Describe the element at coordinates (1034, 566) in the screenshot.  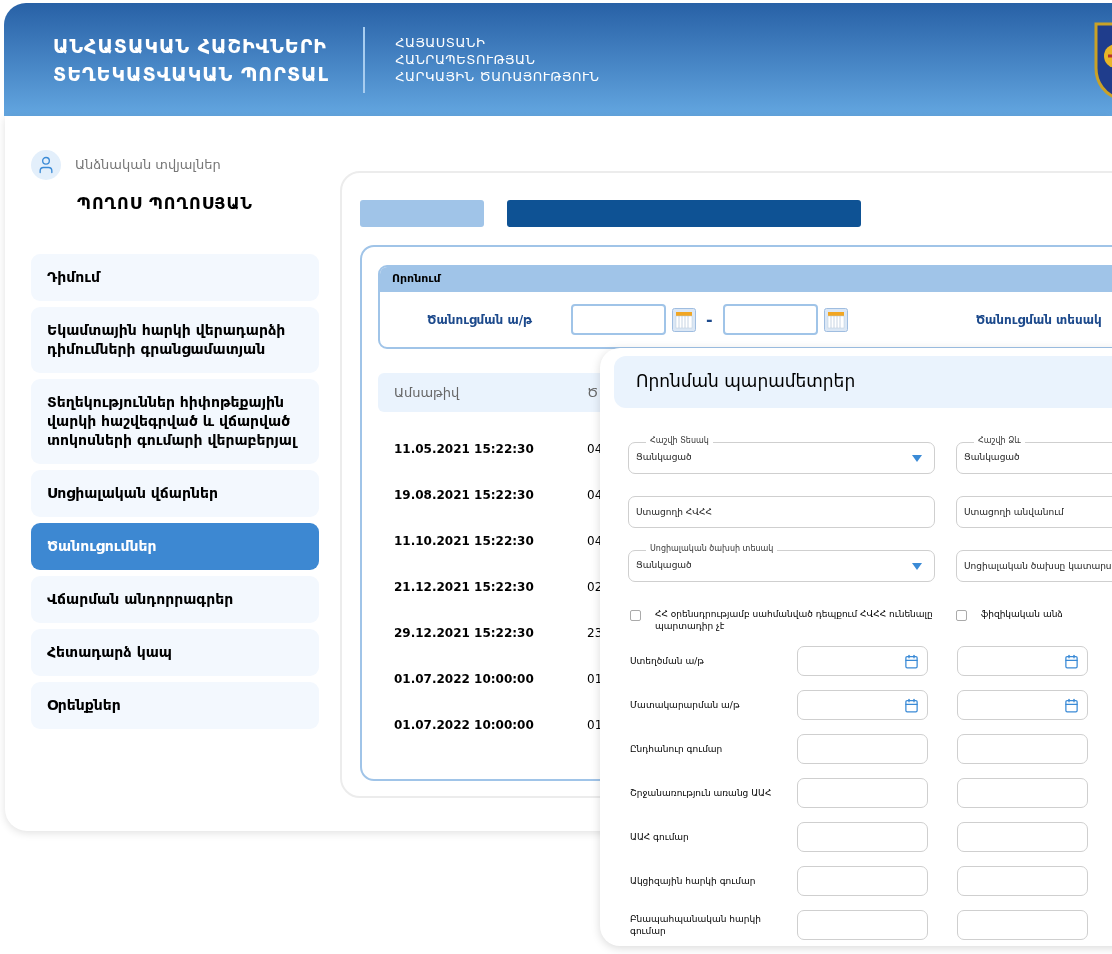
I see `text-field: Սոցիալական ծախսը կատարս` at that location.